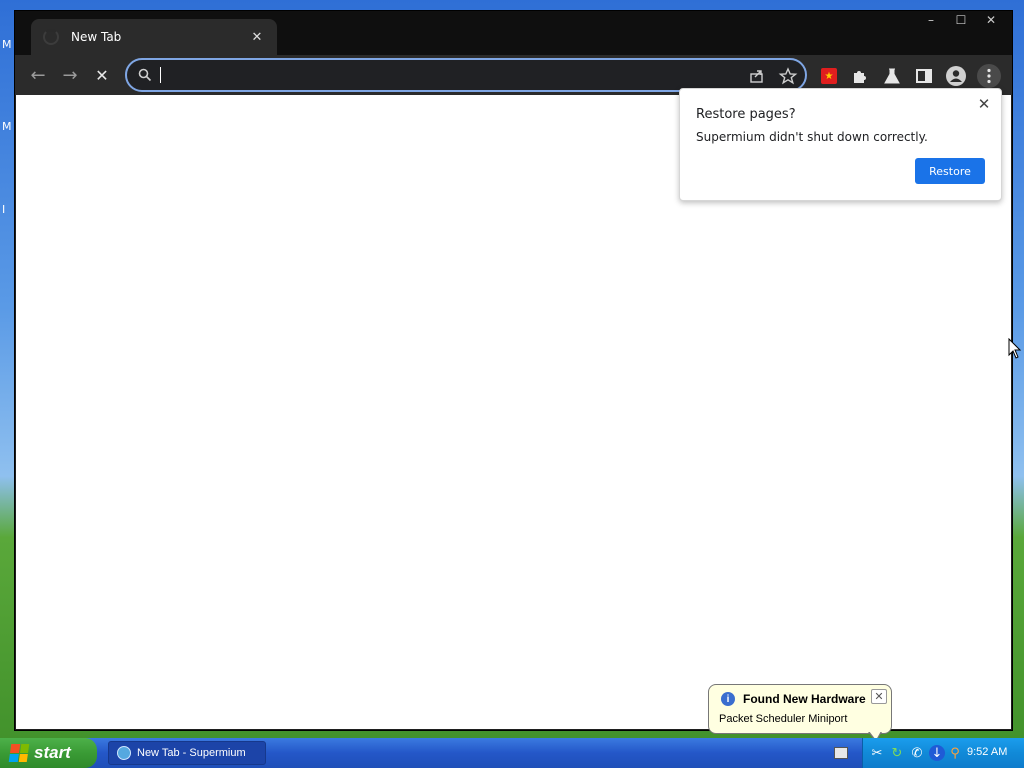  Describe the element at coordinates (950, 171) in the screenshot. I see `restore-button: Restore` at that location.